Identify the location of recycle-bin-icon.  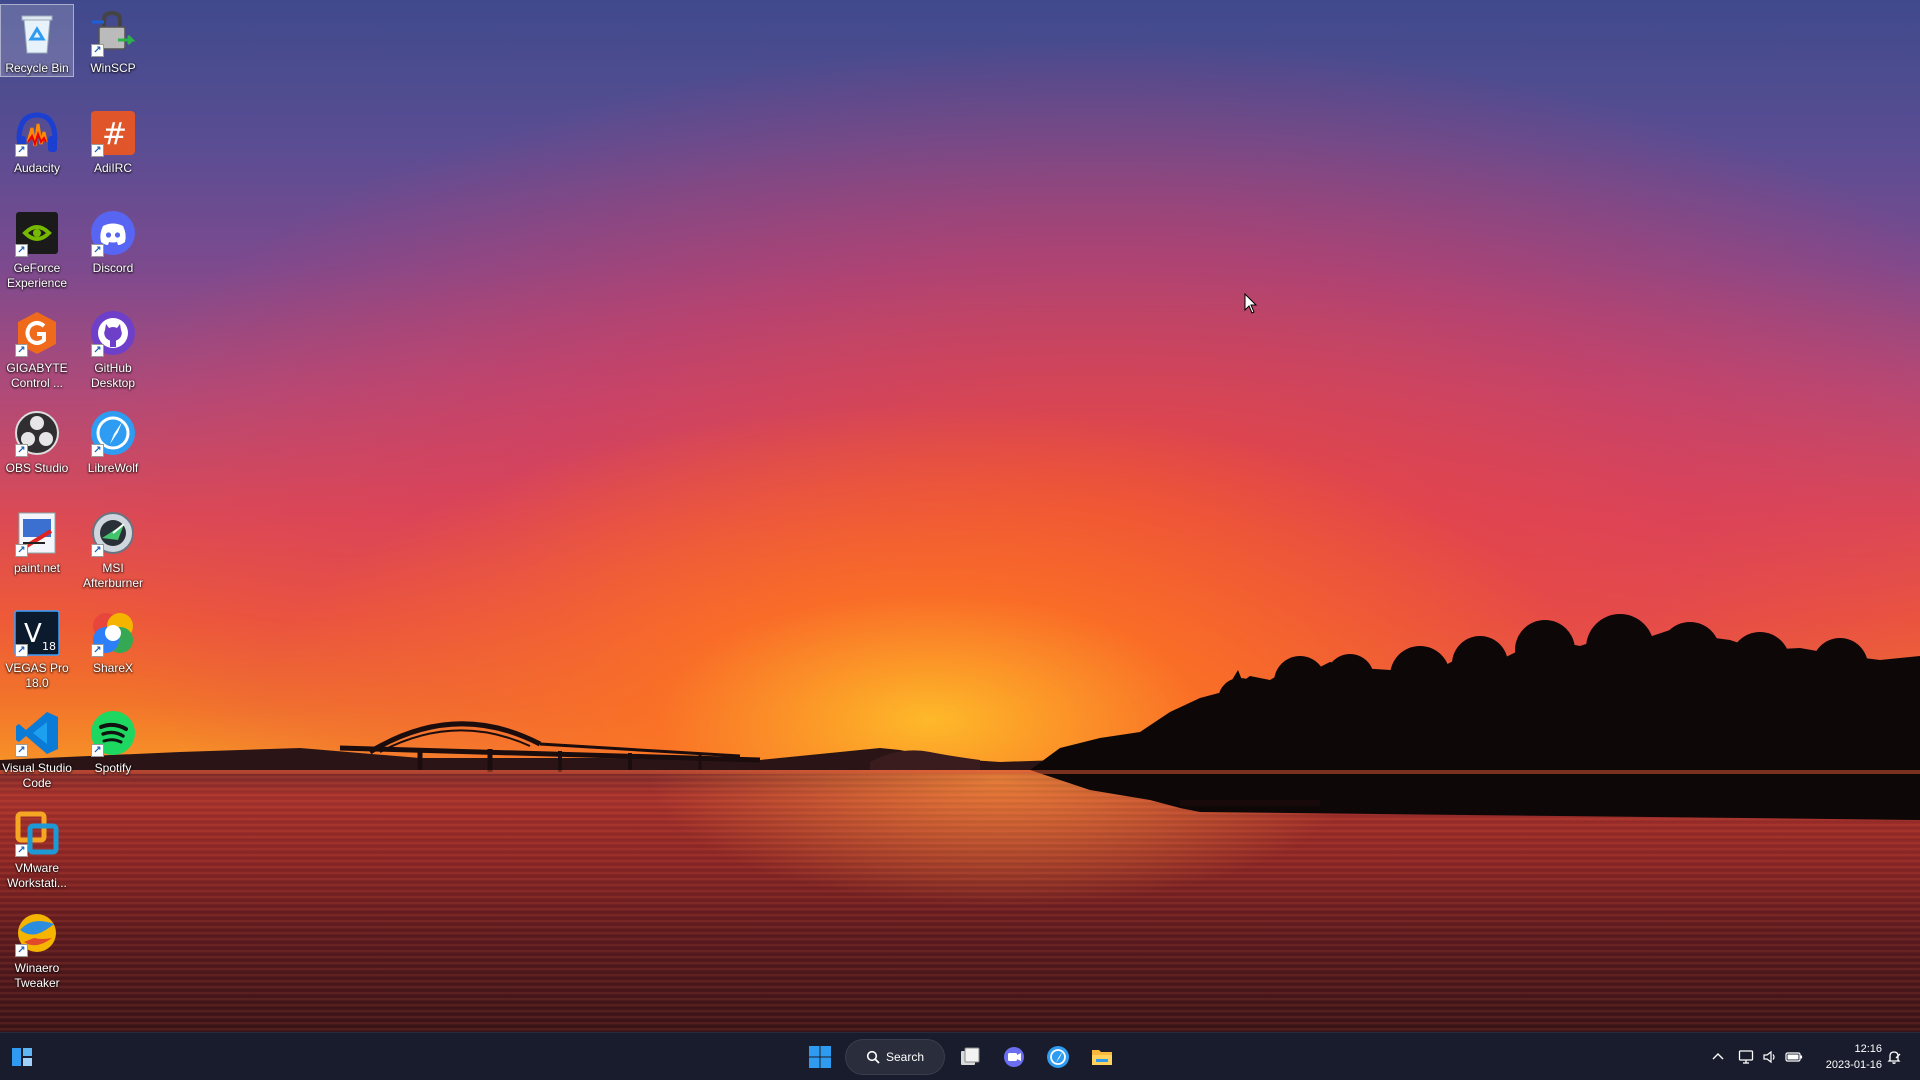
(37, 34).